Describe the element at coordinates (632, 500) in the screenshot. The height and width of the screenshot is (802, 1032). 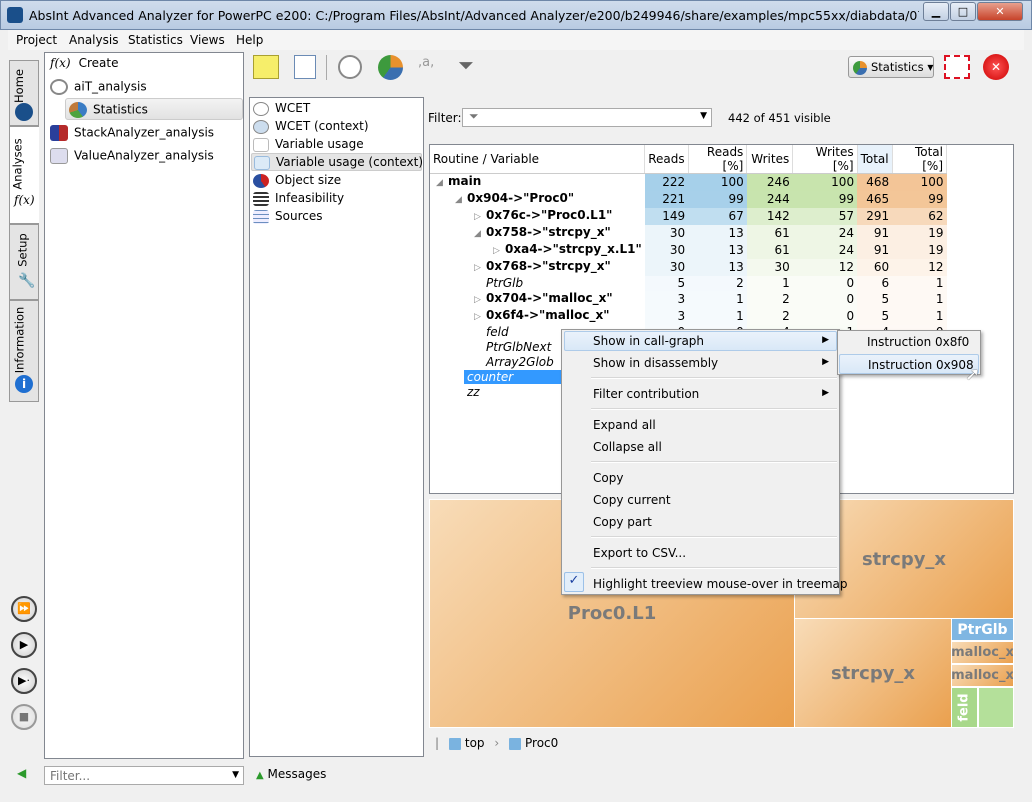
I see `menu-item-copy-current: Copy current` at that location.